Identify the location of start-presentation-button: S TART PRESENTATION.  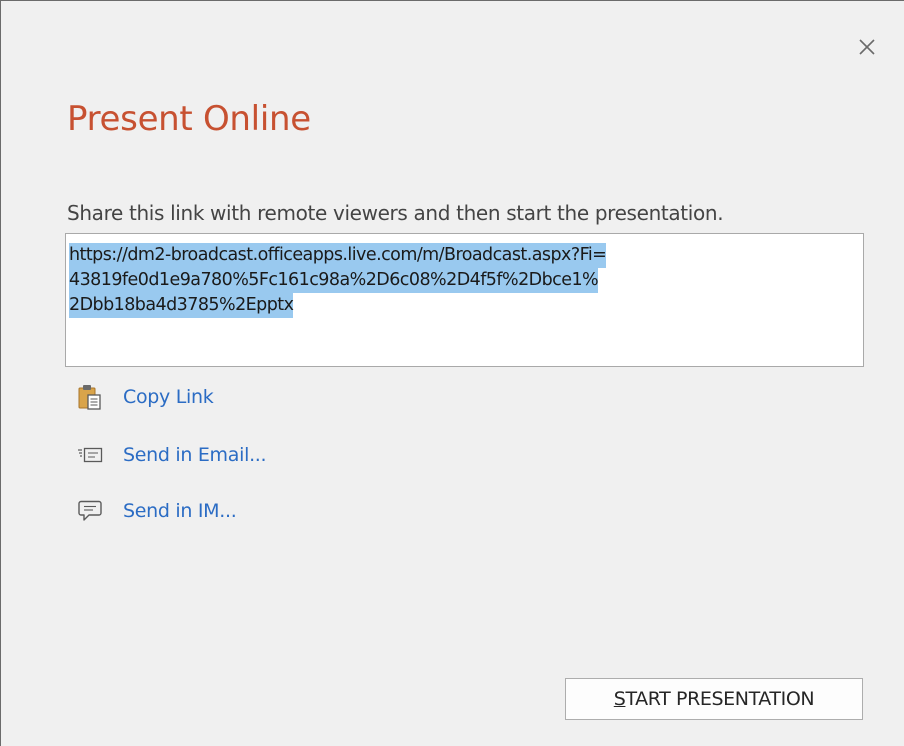
(714, 699).